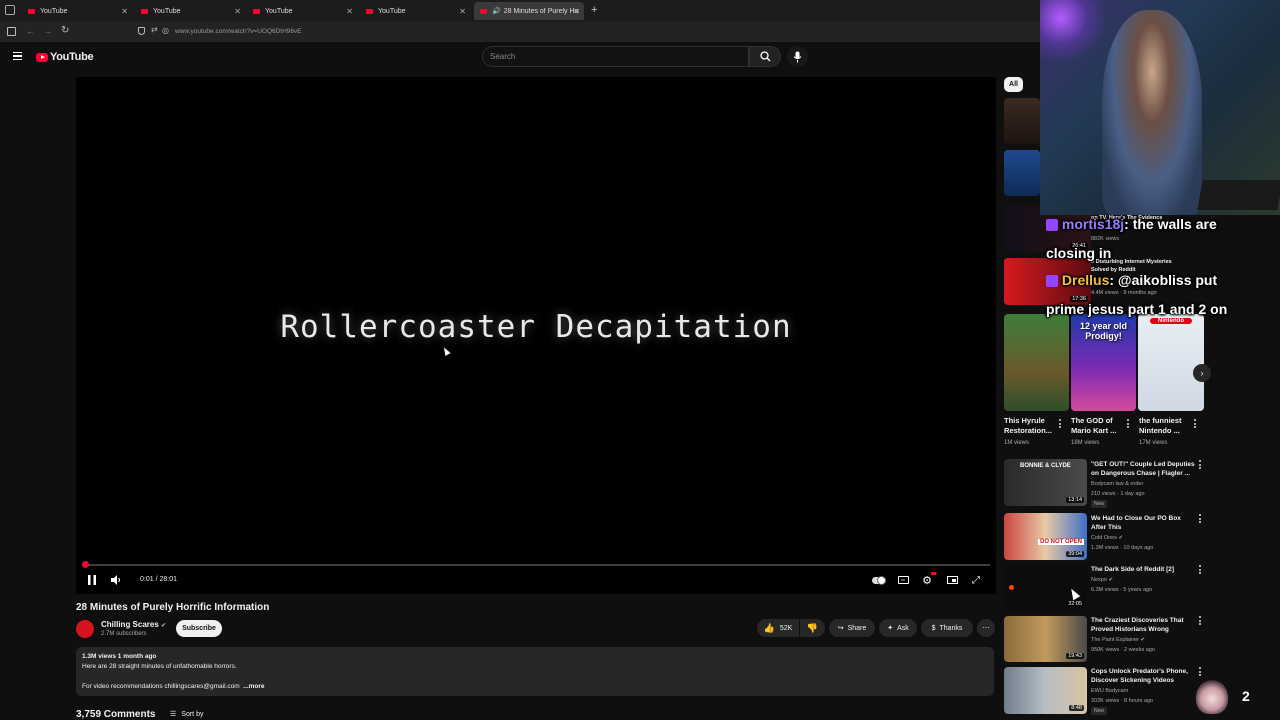 The height and width of the screenshot is (720, 1280). I want to click on video-title-line: Discover Sickening Videos, so click(1132, 680).